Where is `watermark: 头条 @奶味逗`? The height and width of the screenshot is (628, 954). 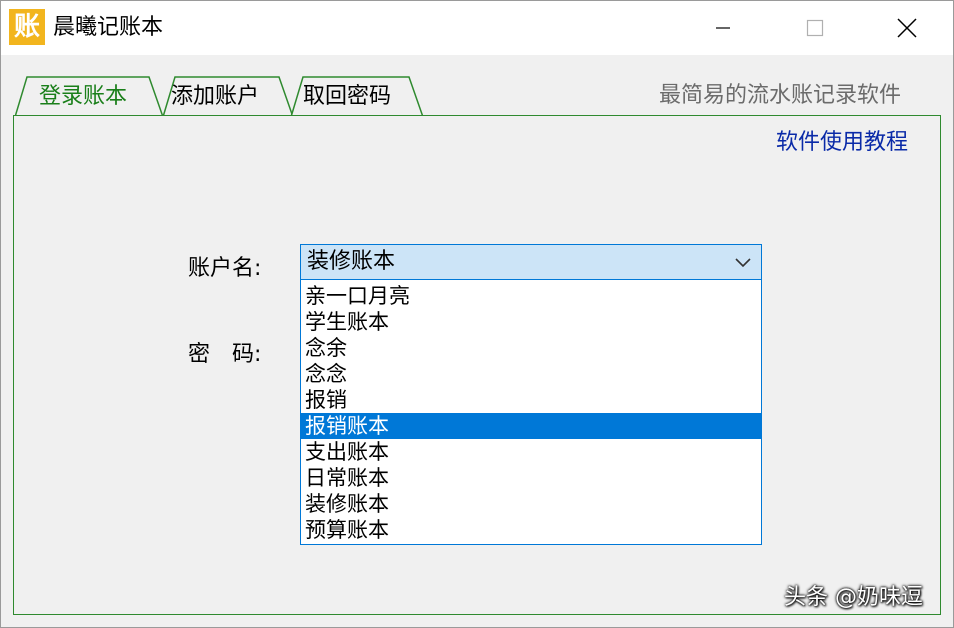 watermark: 头条 @奶味逗 is located at coordinates (853, 597).